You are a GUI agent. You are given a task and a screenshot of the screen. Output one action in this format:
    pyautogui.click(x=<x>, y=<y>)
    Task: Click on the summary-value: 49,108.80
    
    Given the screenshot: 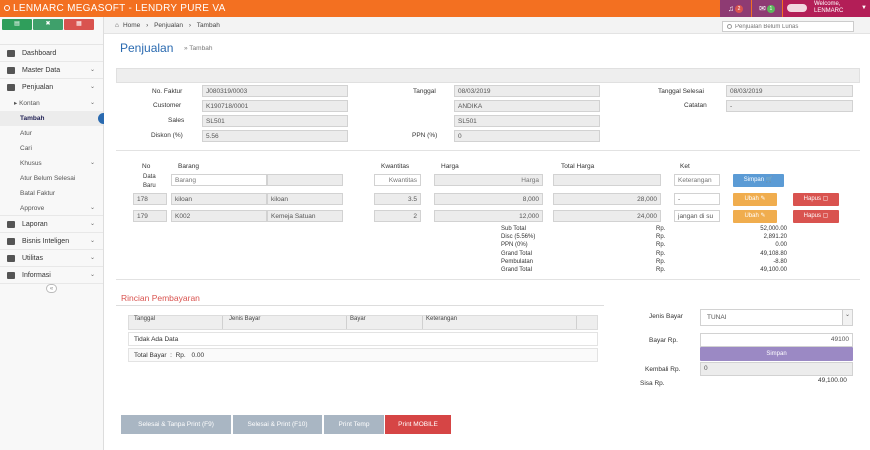 What is the action you would take?
    pyautogui.click(x=773, y=254)
    